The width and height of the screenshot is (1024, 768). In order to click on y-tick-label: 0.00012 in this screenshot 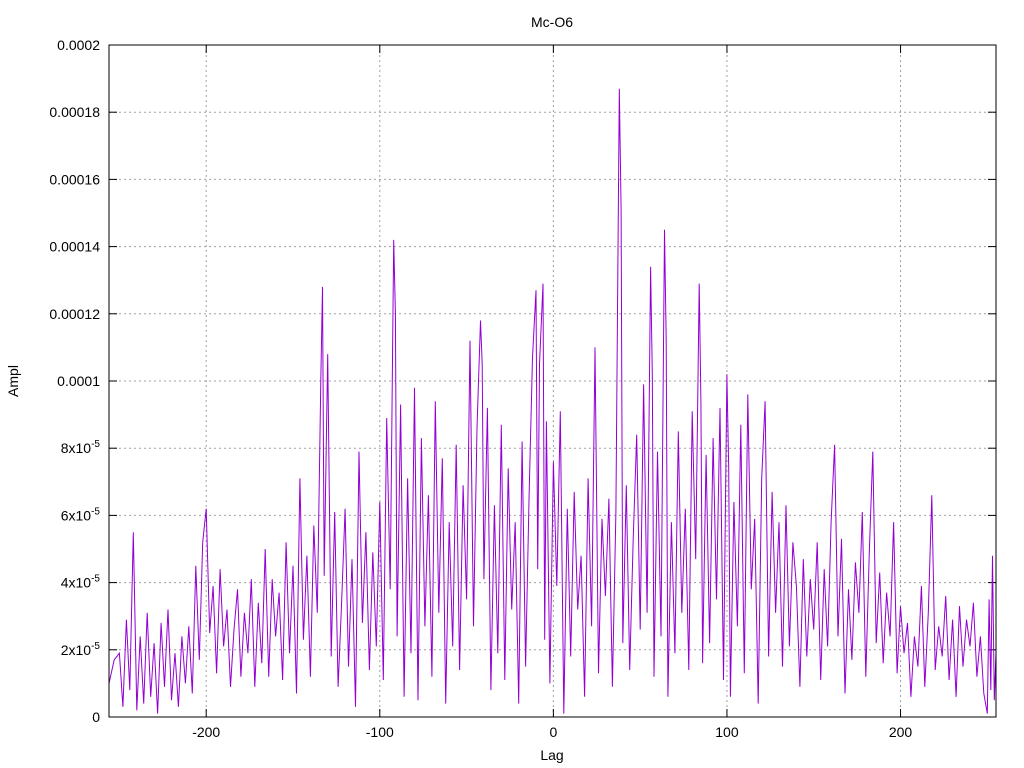, I will do `click(74, 314)`.